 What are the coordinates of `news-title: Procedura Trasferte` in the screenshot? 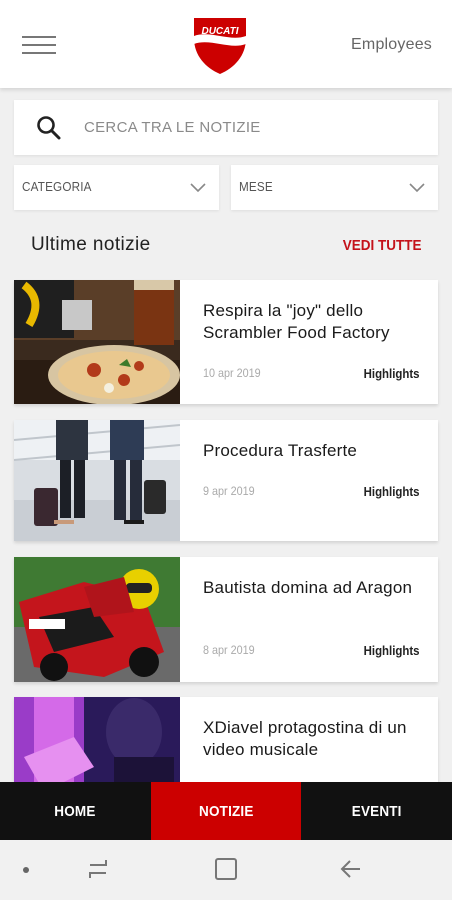 It's located at (280, 450).